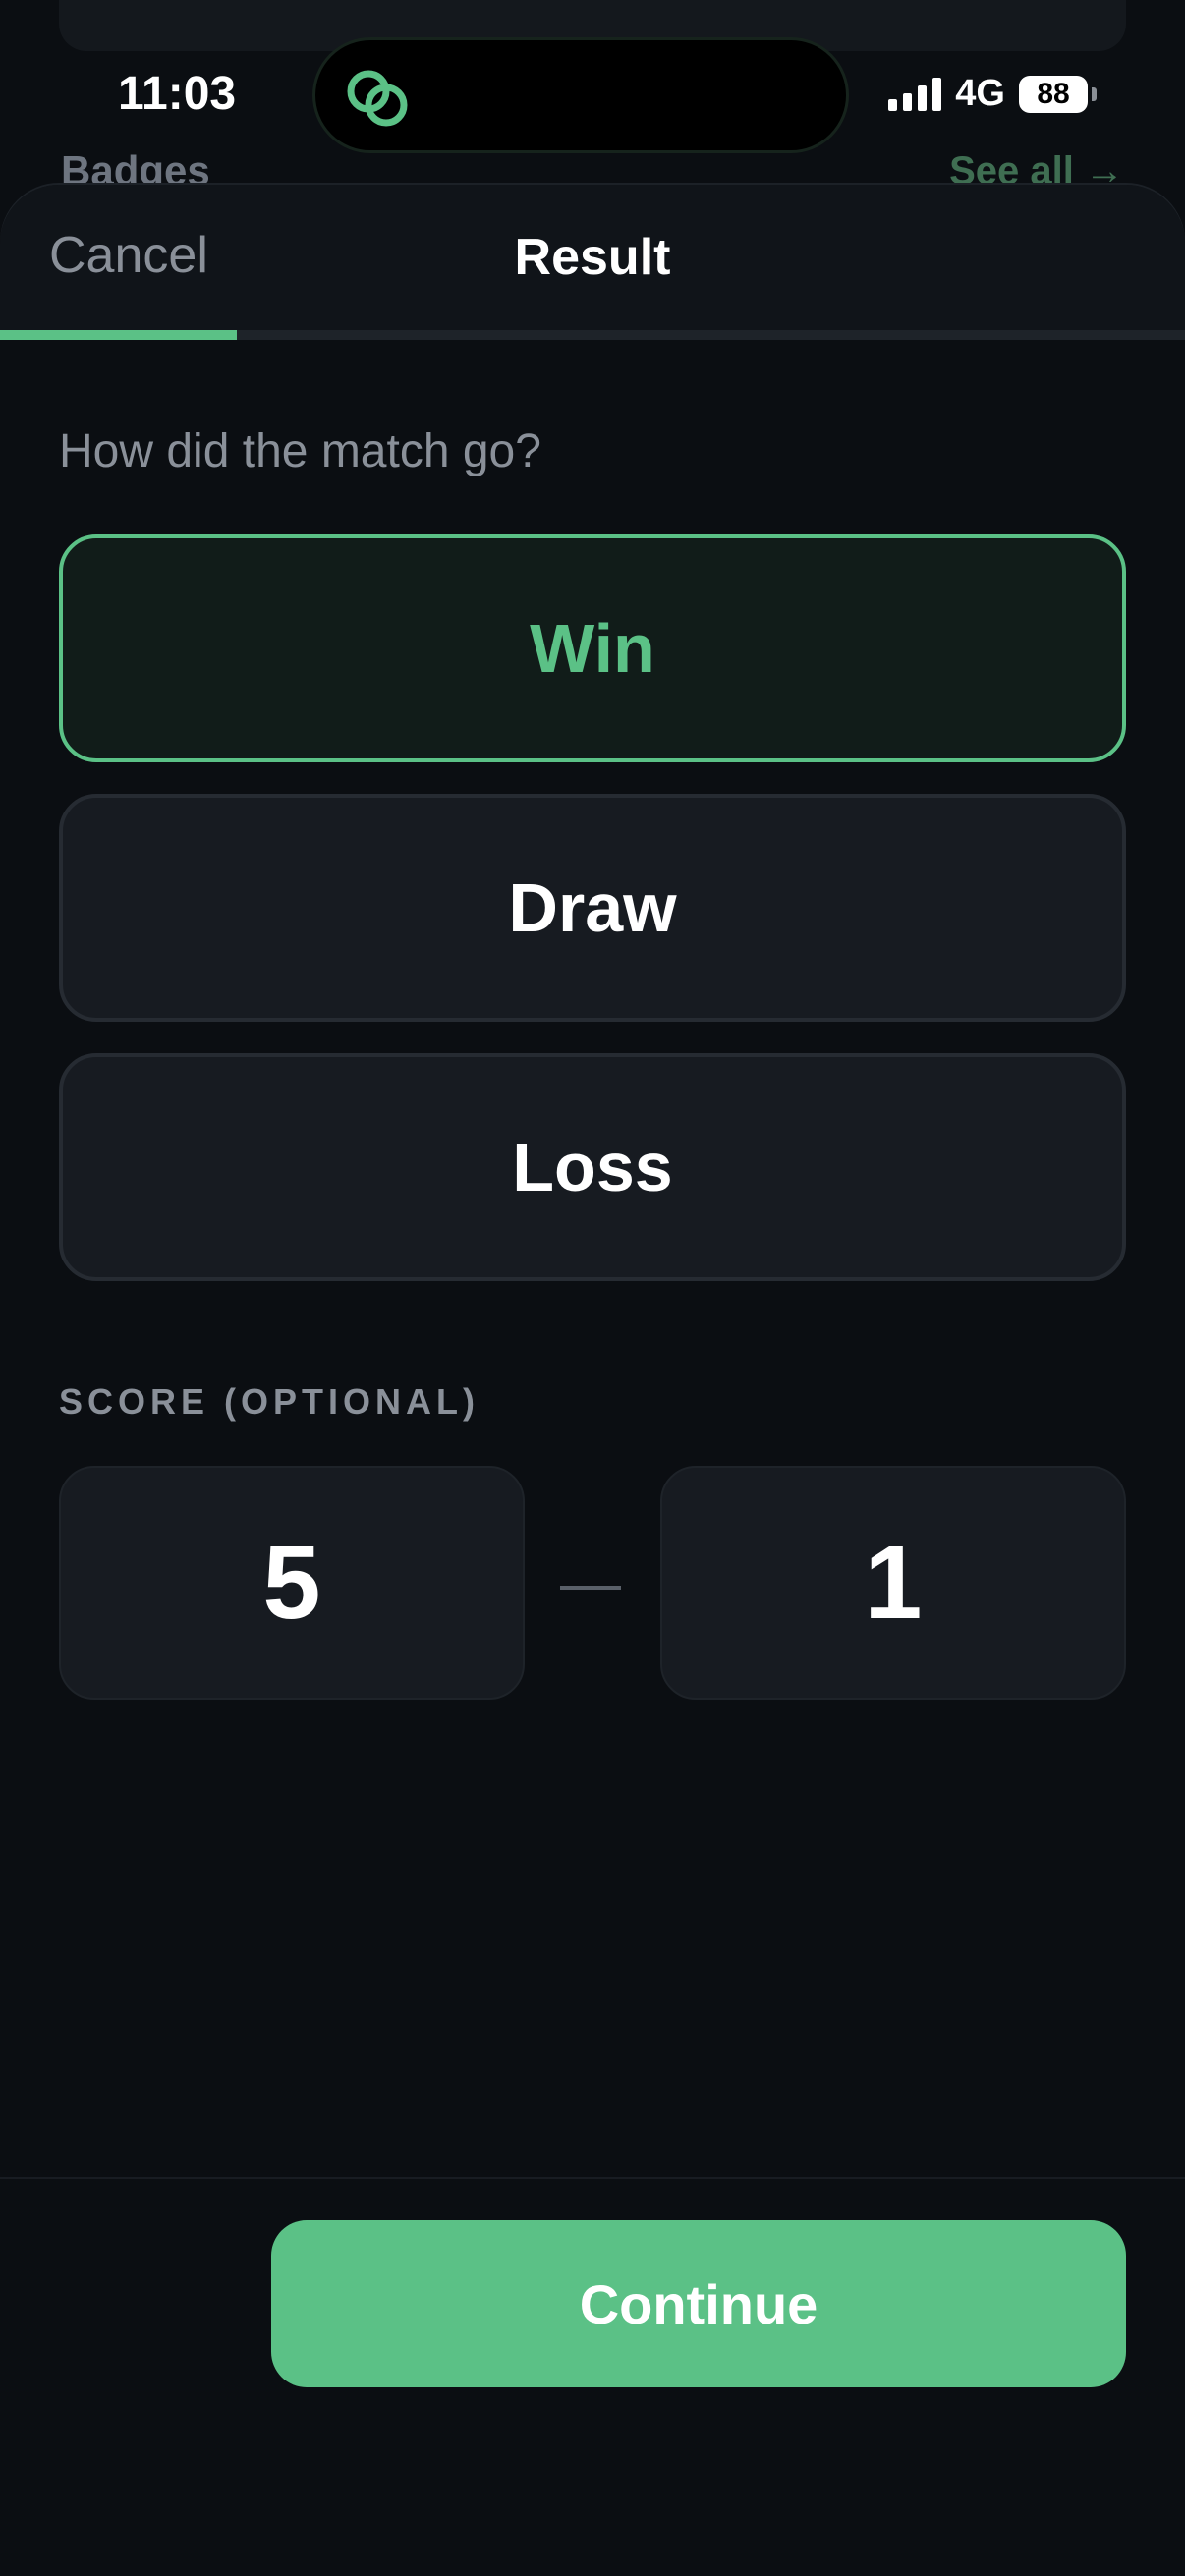 The height and width of the screenshot is (2576, 1185). Describe the element at coordinates (292, 1583) in the screenshot. I see `score-home-input: 5` at that location.